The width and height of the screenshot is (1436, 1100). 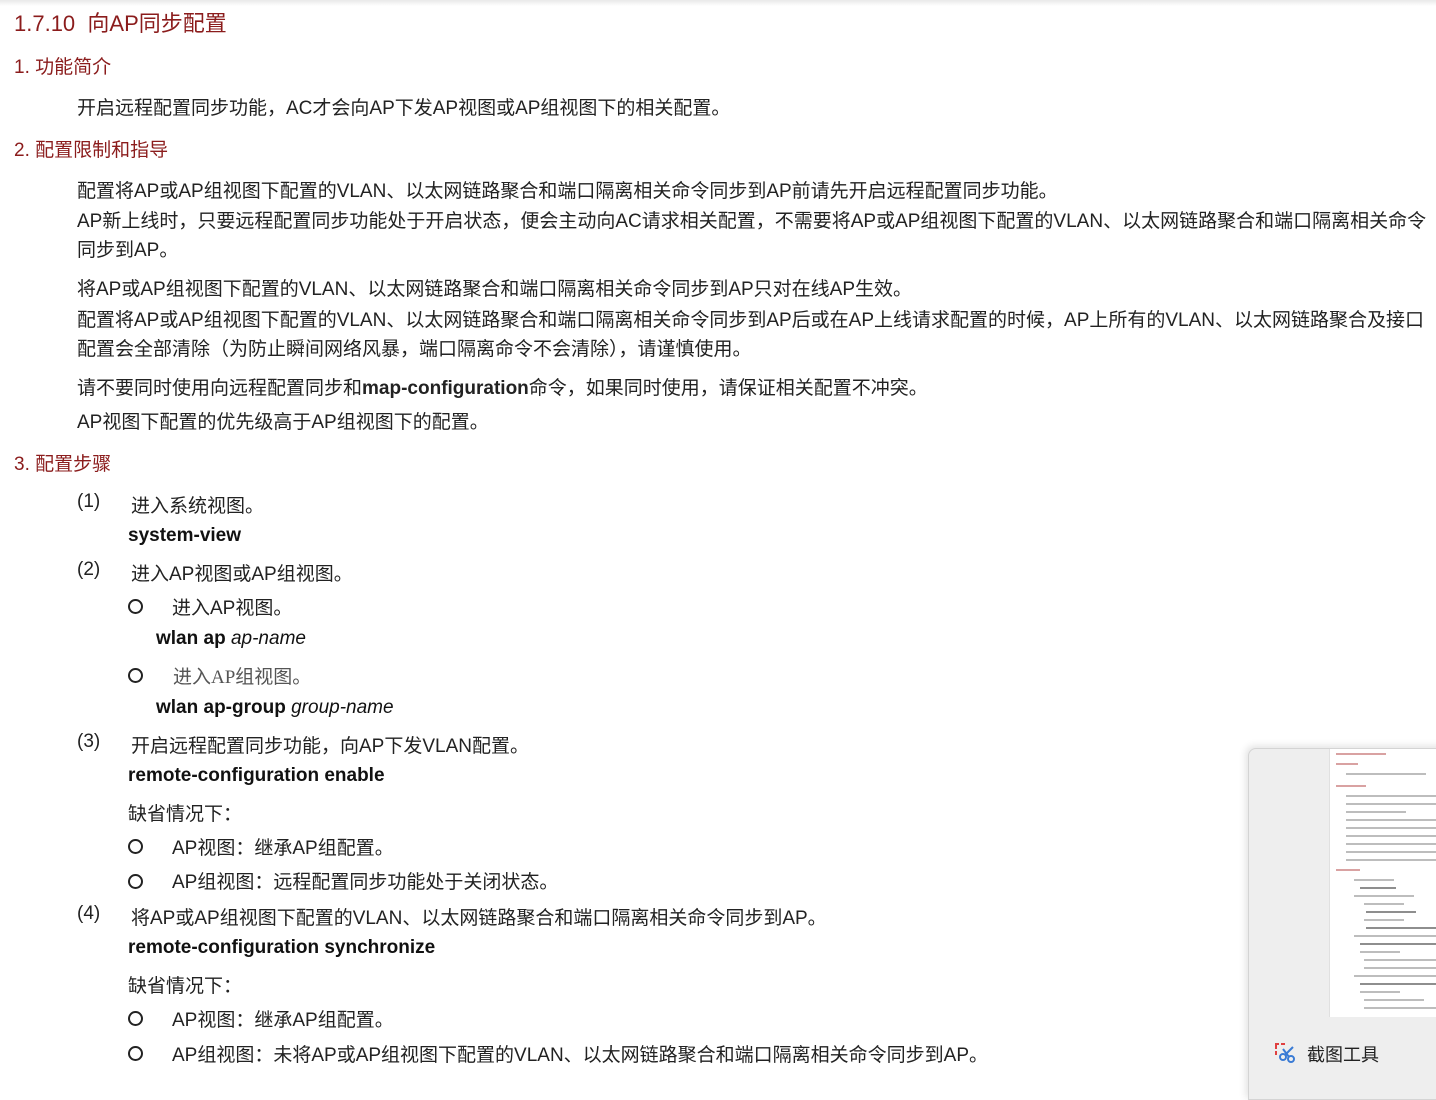 I want to click on step-3-default-1: AP视图：继承AP组配置。, so click(x=283, y=848).